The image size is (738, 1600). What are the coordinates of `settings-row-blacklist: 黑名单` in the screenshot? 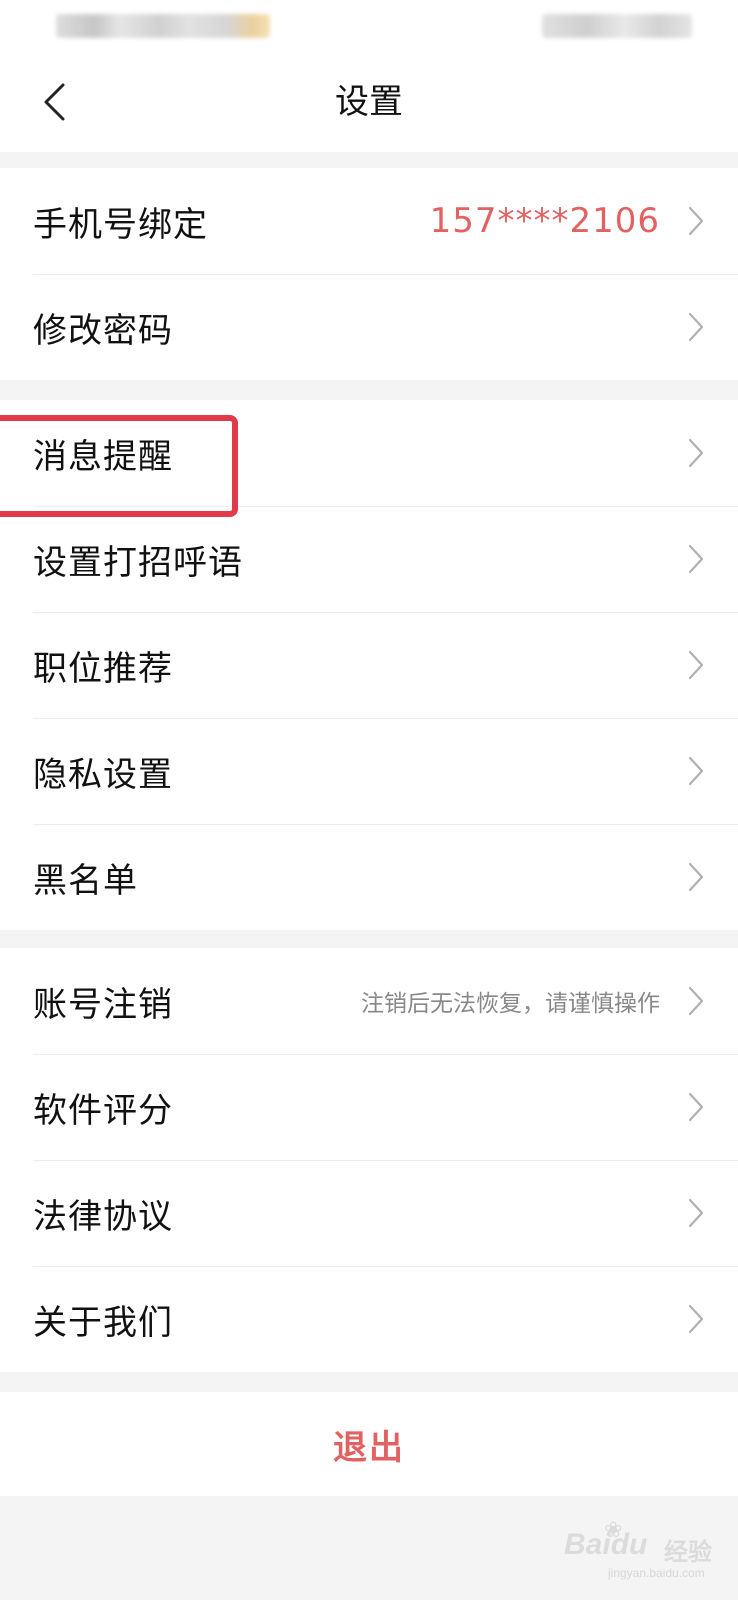 It's located at (369, 877).